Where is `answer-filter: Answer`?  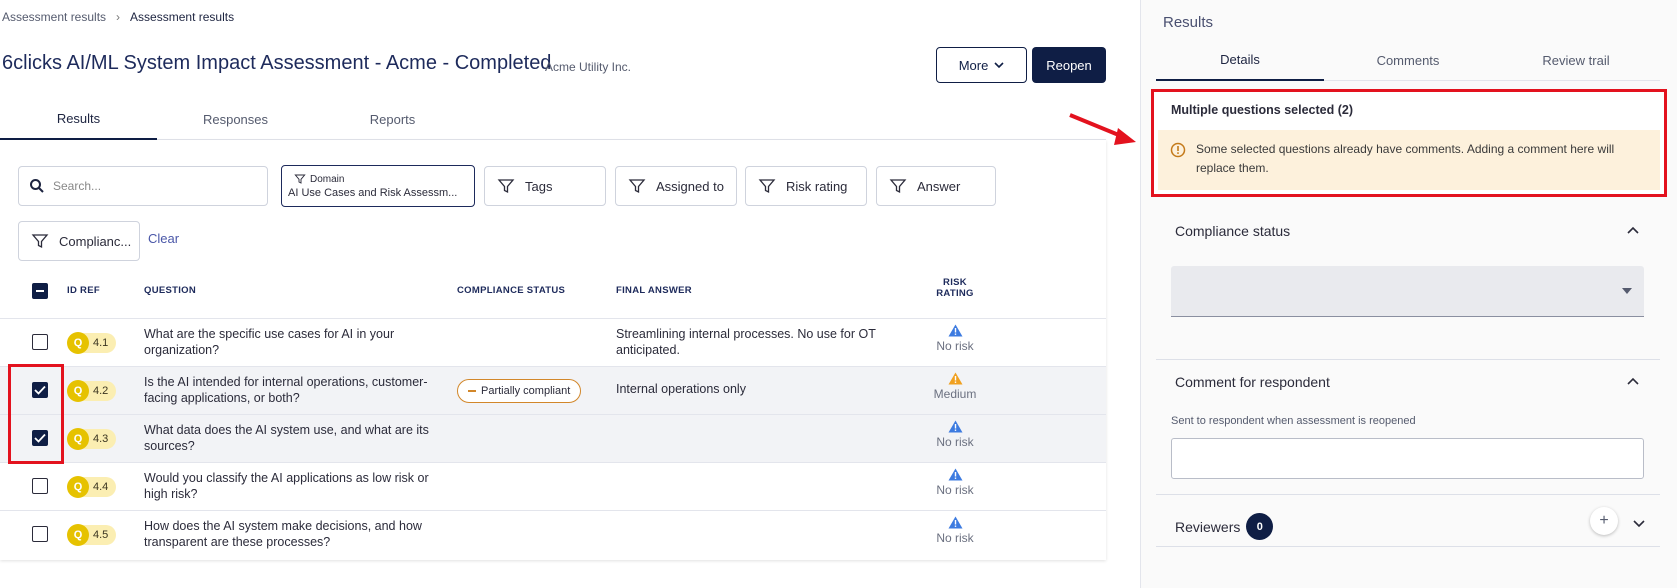
answer-filter: Answer is located at coordinates (936, 186).